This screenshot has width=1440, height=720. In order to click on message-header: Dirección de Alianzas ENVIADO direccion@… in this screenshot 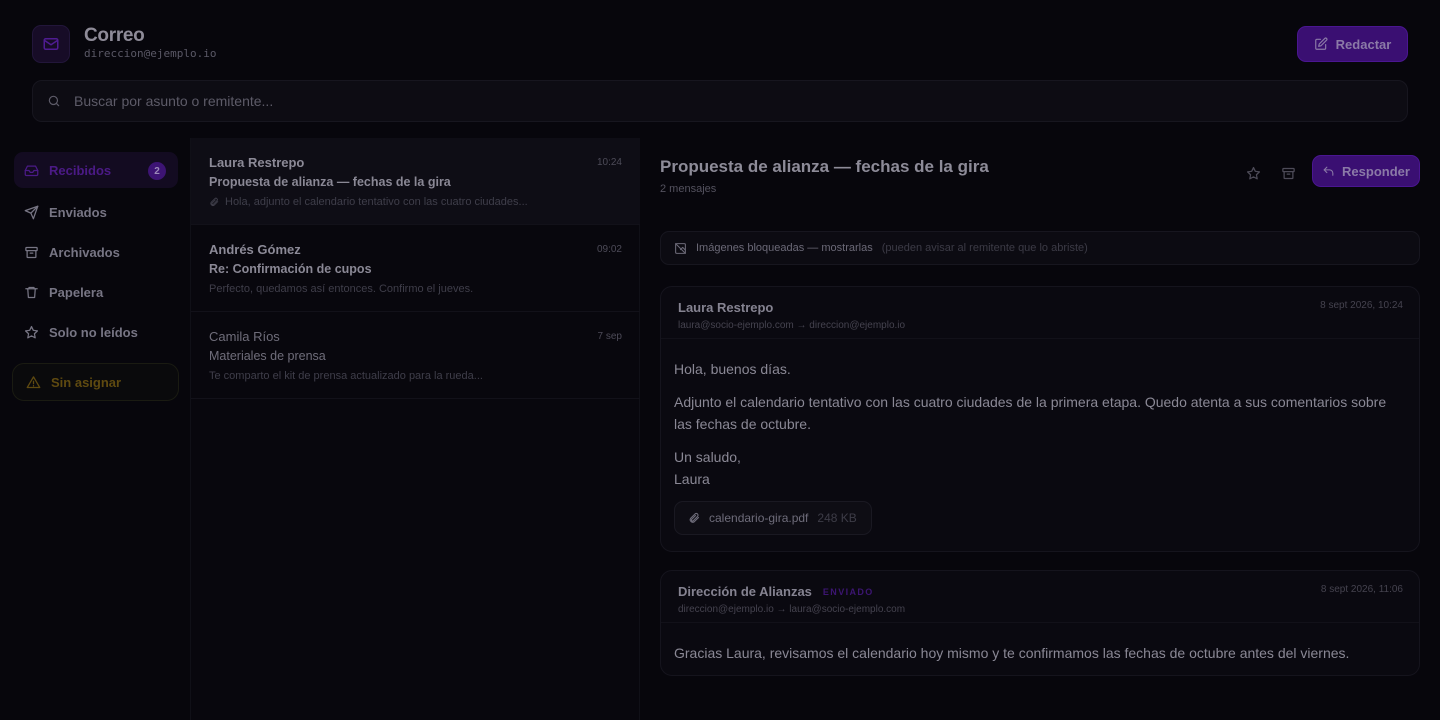, I will do `click(1040, 597)`.